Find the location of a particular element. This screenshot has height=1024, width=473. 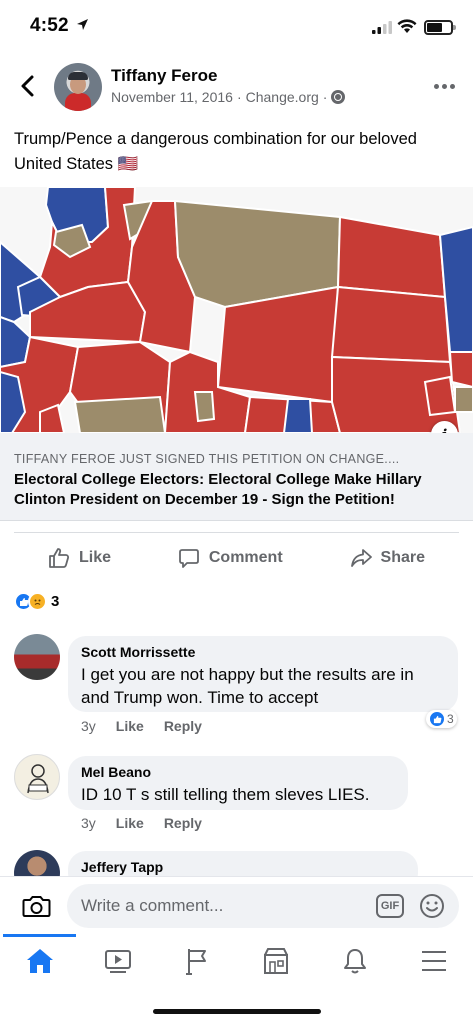

reaction-summary: 3 is located at coordinates (36, 601).